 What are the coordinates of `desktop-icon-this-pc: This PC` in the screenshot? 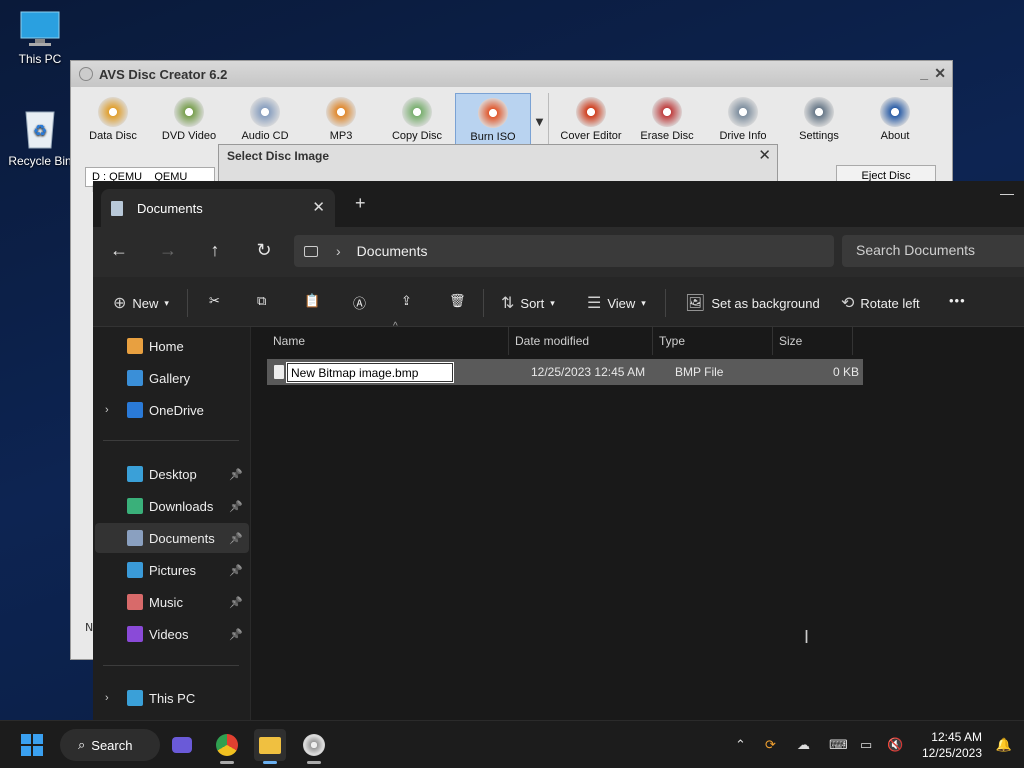 It's located at (40, 38).